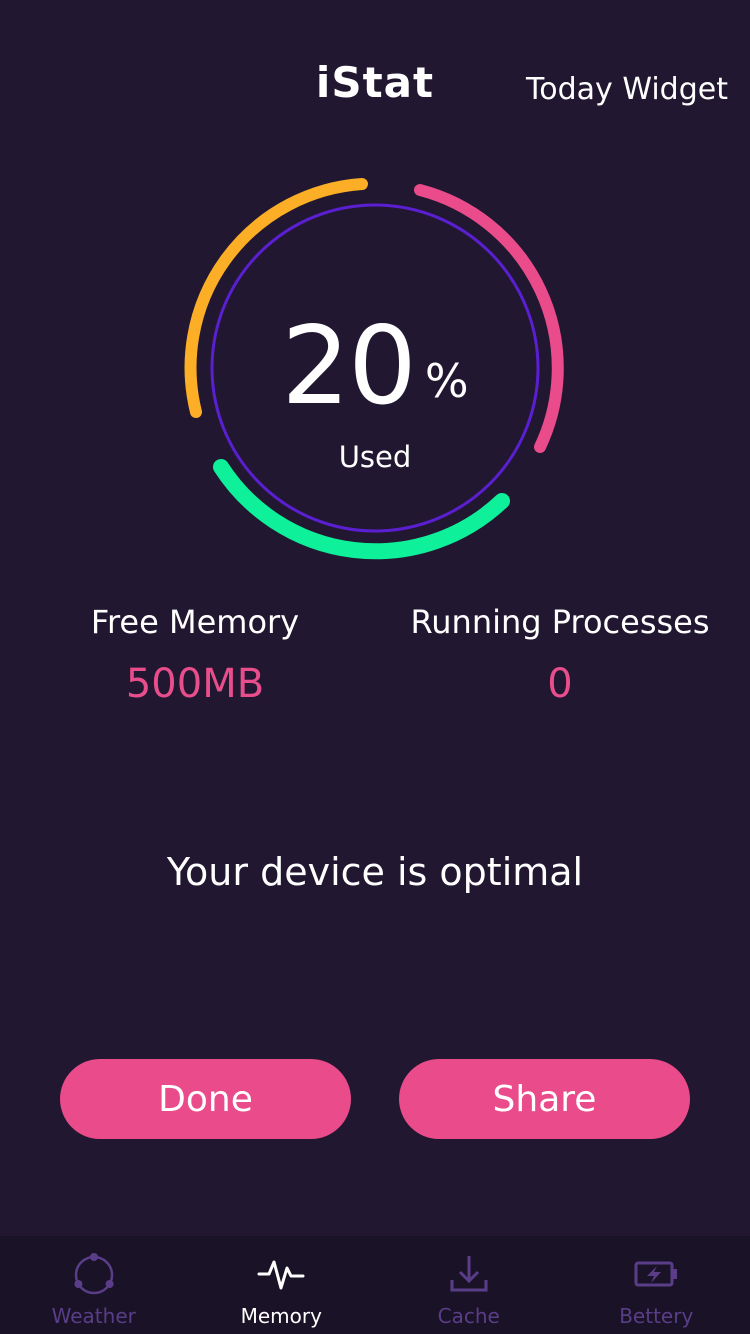 Image resolution: width=750 pixels, height=1334 pixels. Describe the element at coordinates (361, 509) in the screenshot. I see `gauge-arc-green` at that location.